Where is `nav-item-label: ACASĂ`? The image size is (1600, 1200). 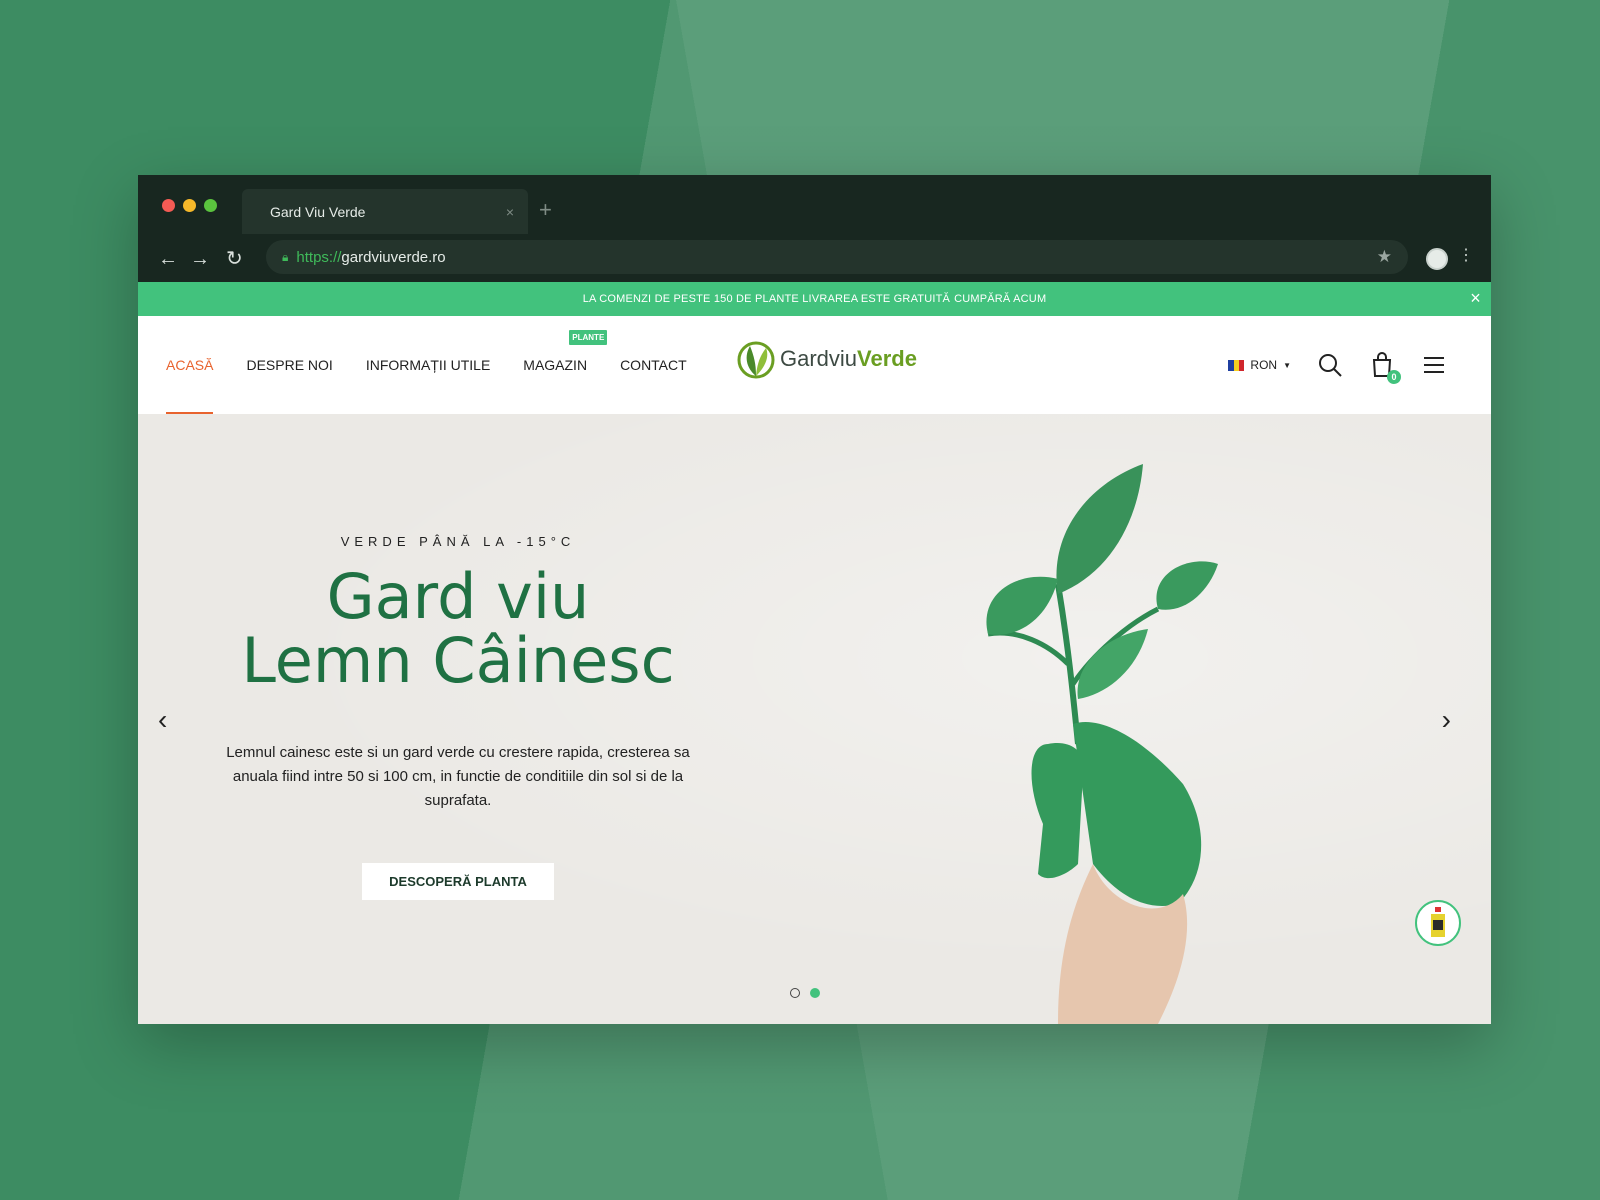 nav-item-label: ACASĂ is located at coordinates (190, 365).